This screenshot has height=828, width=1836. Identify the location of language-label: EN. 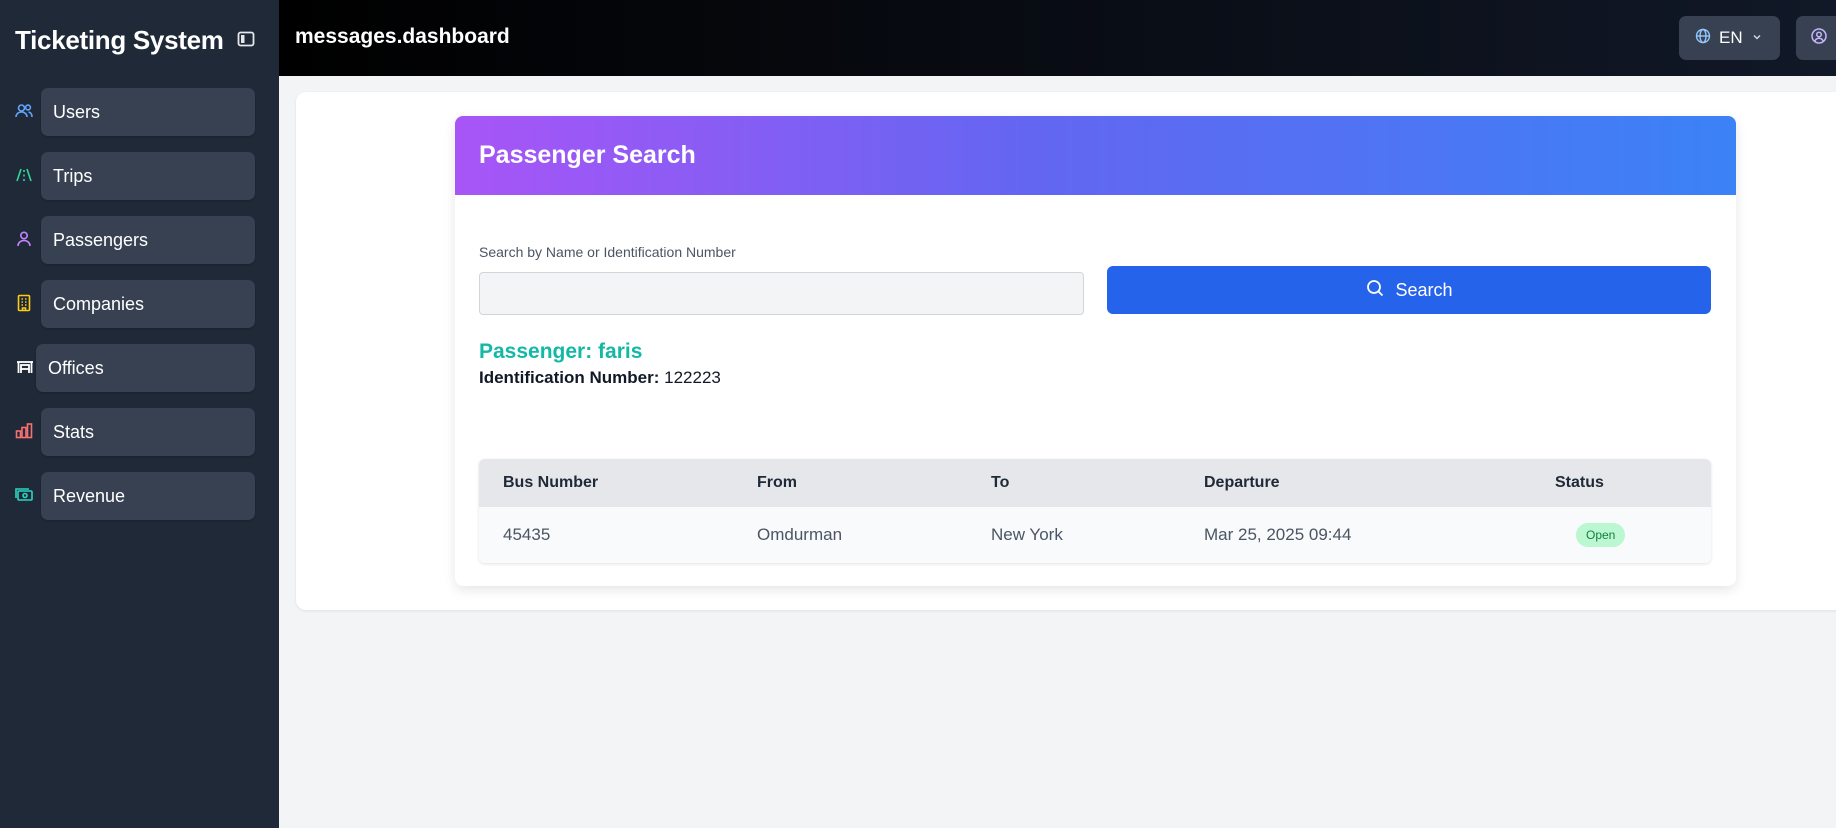
(1731, 37).